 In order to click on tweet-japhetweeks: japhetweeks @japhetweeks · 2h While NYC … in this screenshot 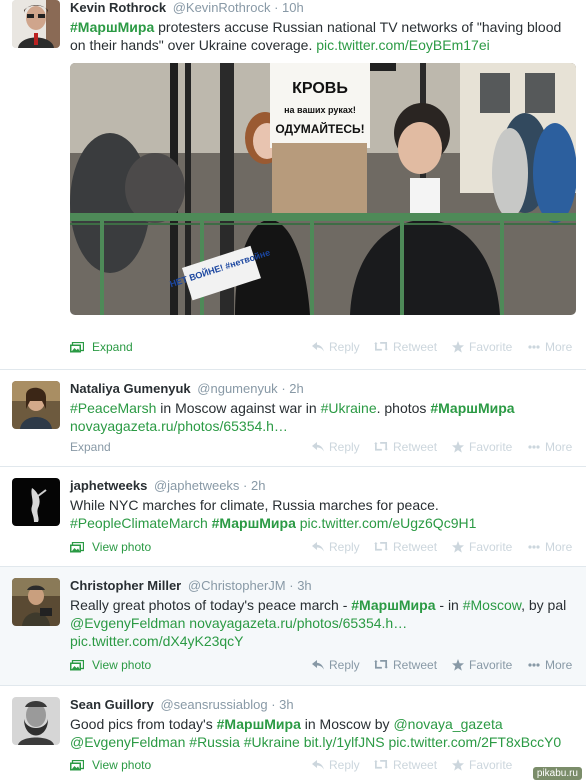, I will do `click(293, 517)`.